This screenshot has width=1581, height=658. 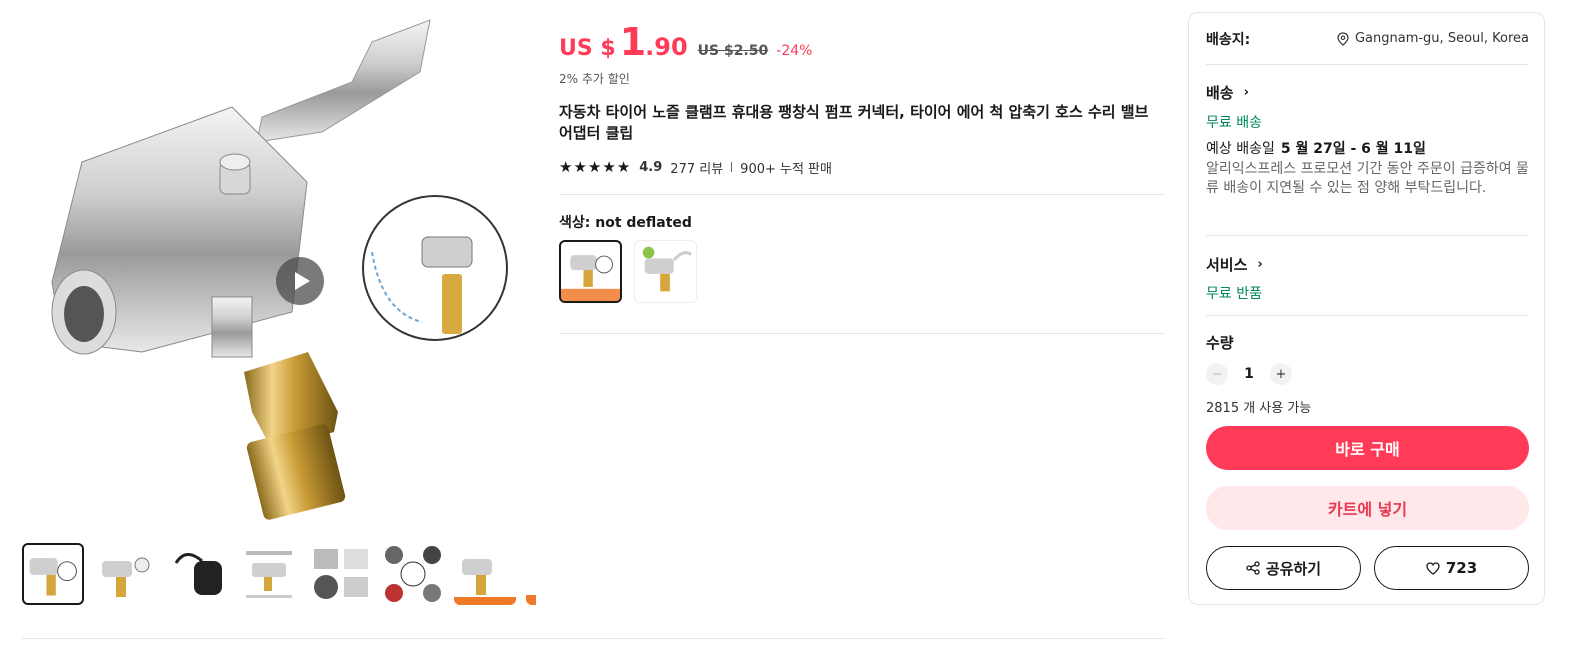 I want to click on thumbnail-strip: ›, so click(x=279, y=575).